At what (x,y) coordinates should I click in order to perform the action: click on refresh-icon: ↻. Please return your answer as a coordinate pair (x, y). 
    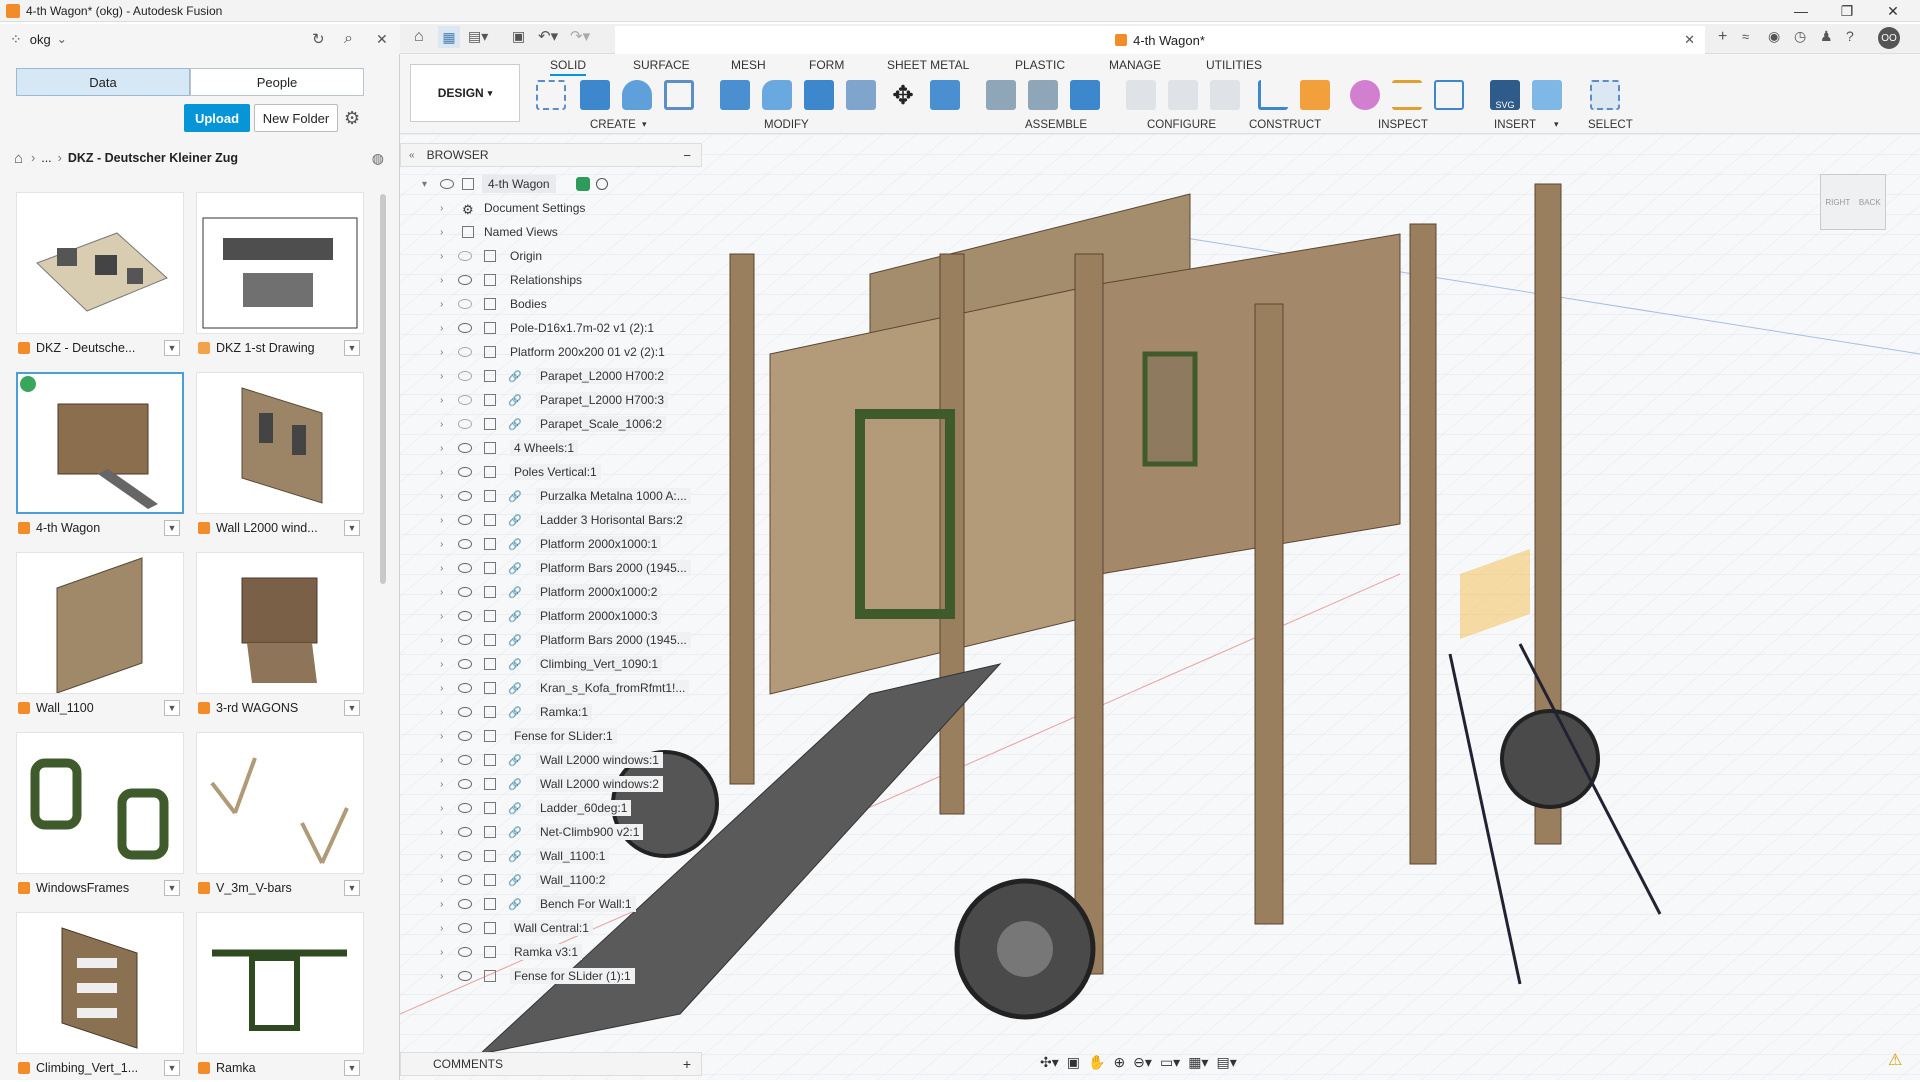
    Looking at the image, I should click on (318, 39).